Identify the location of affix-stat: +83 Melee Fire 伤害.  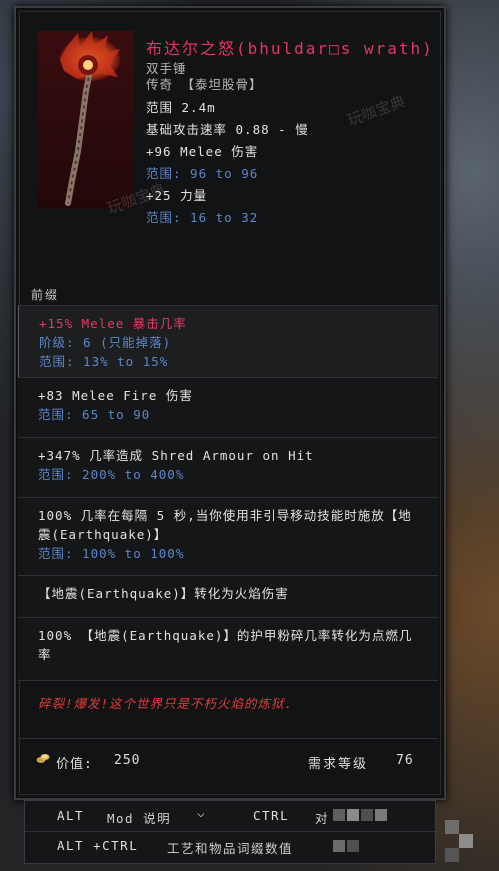
(115, 395).